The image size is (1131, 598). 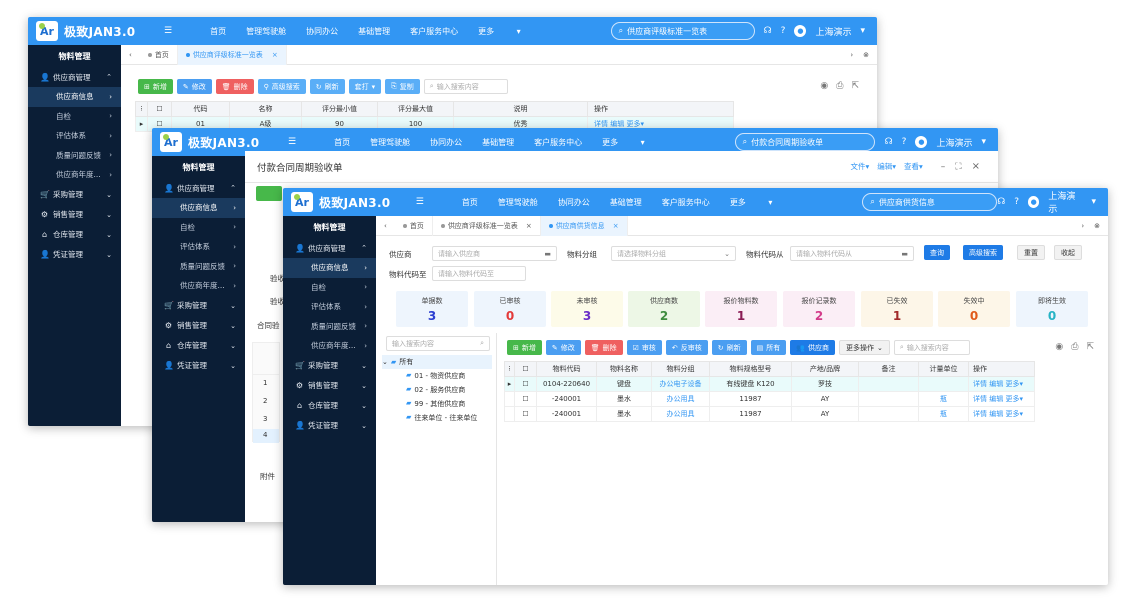 What do you see at coordinates (479, 273) in the screenshot?
I see `code-to-input: 请输入物料代码至` at bounding box center [479, 273].